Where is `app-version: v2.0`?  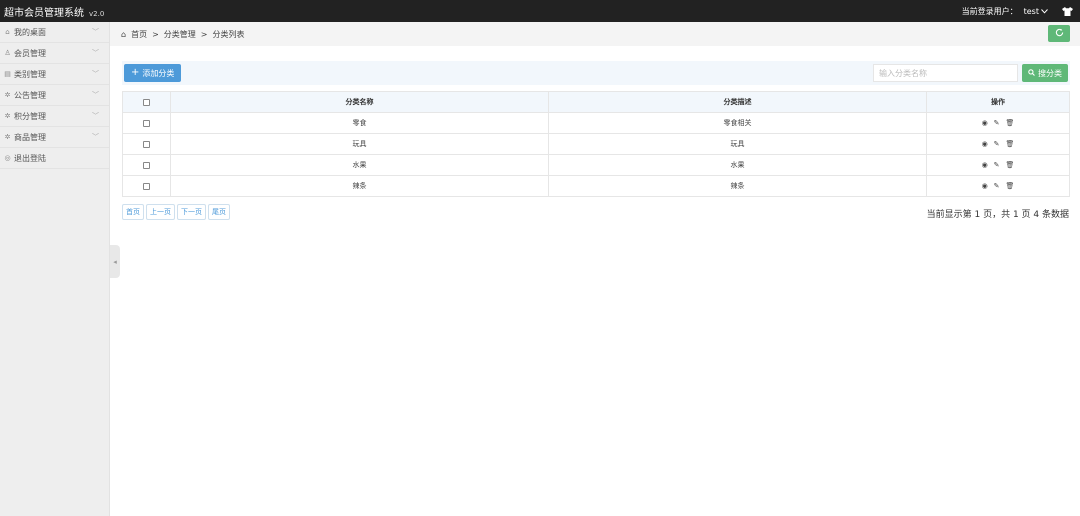
app-version: v2.0 is located at coordinates (97, 13).